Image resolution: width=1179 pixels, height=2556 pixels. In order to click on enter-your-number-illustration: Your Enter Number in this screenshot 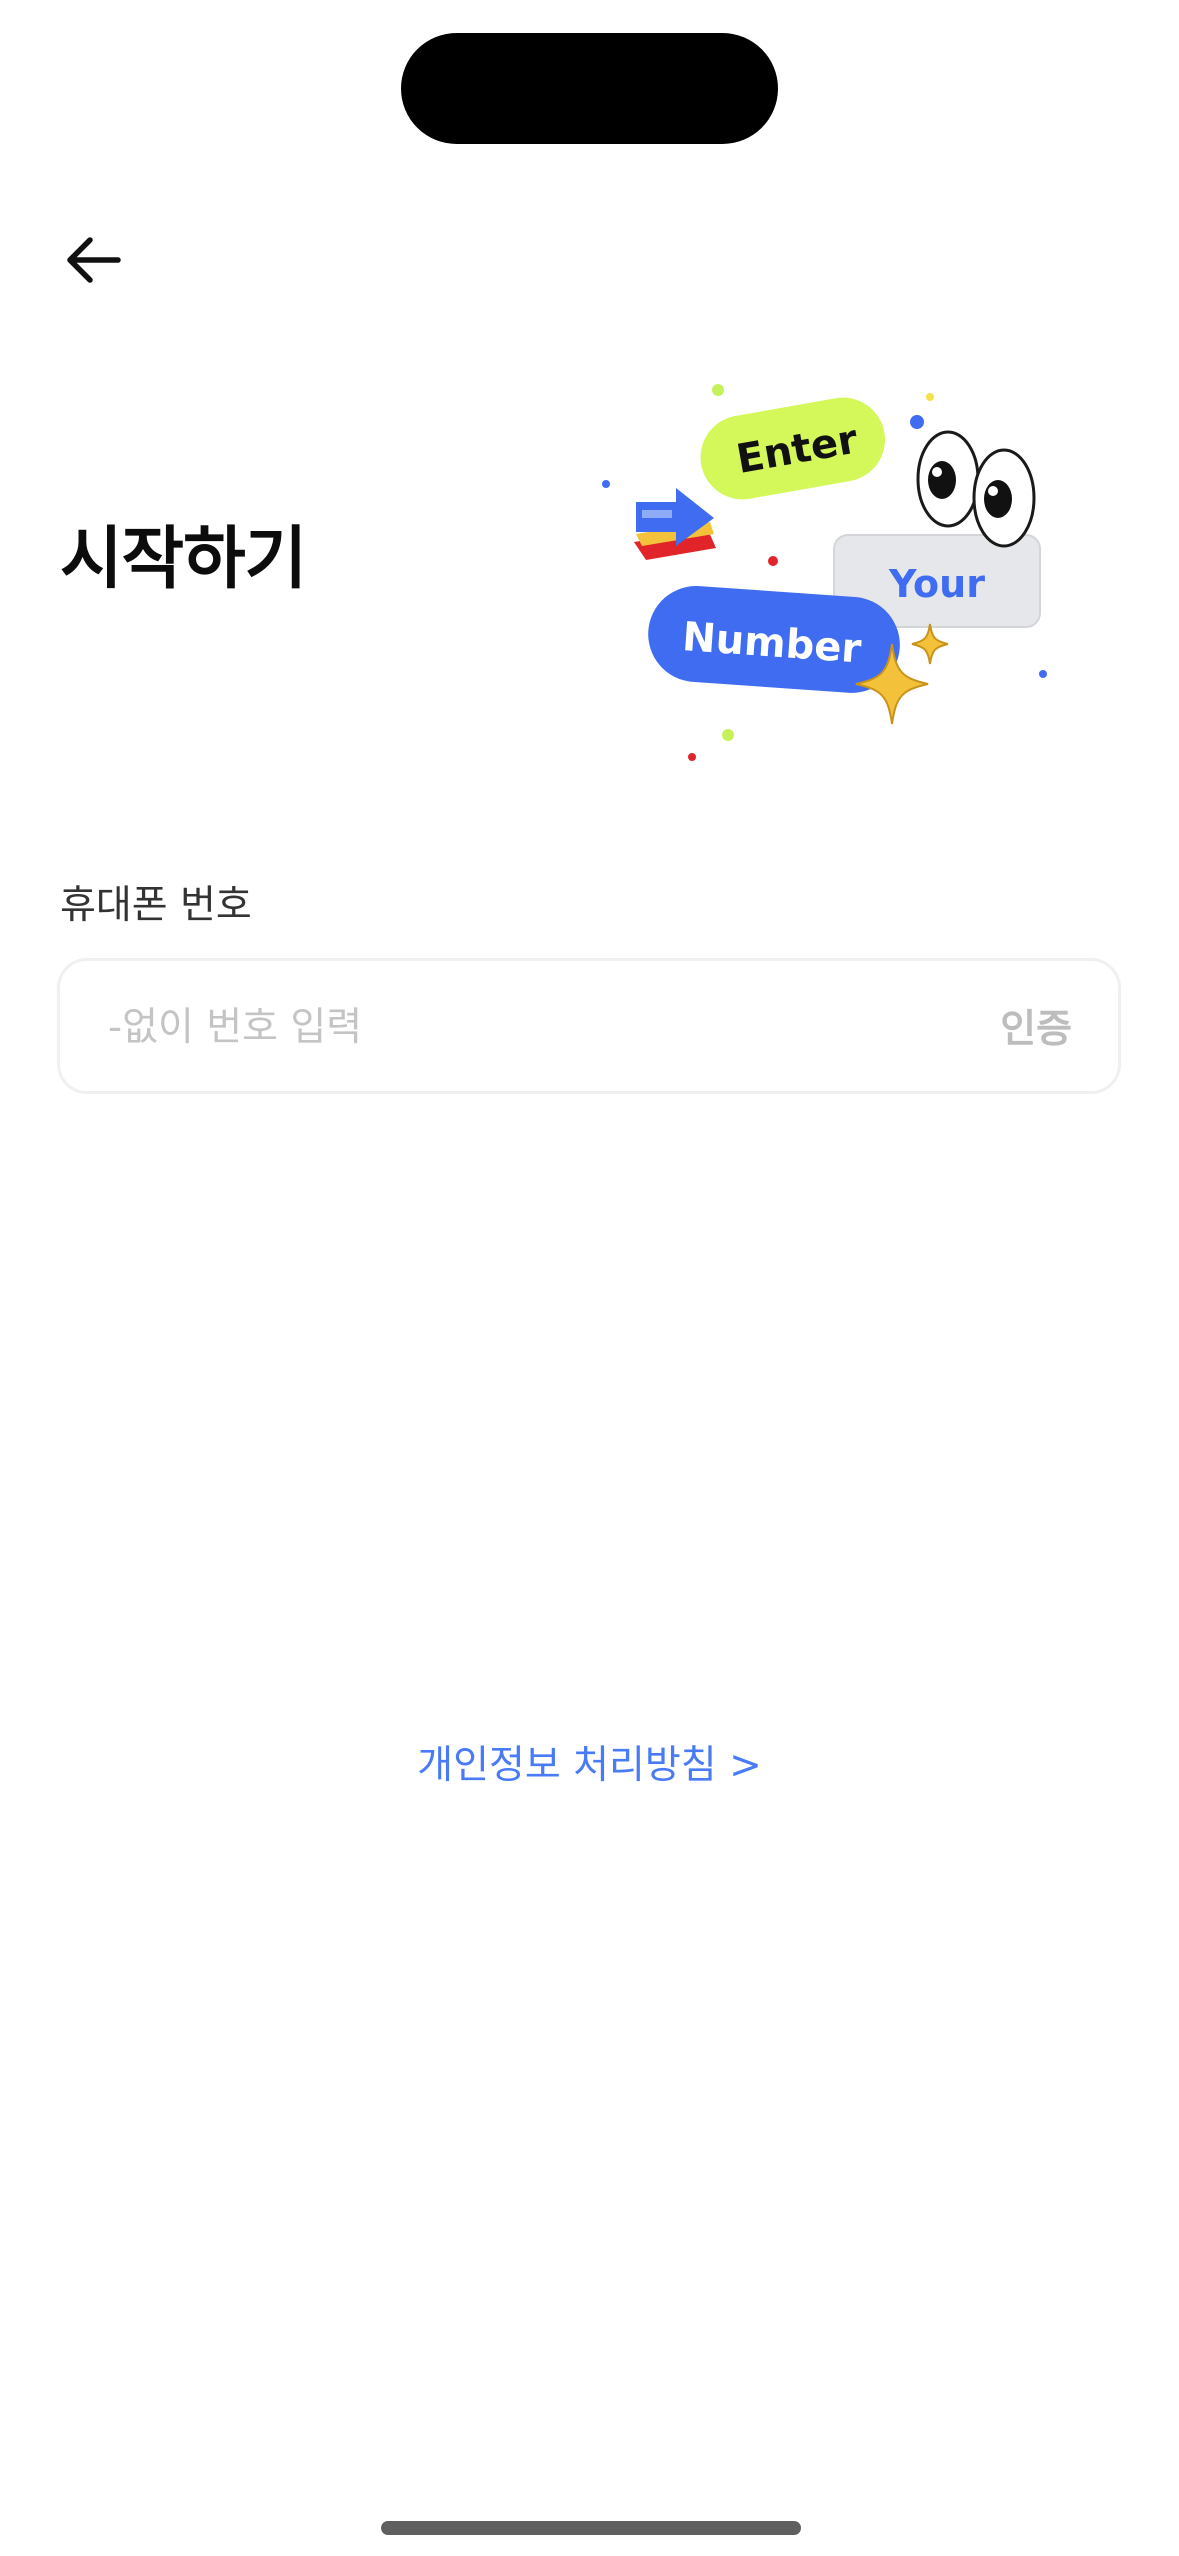, I will do `click(822, 572)`.